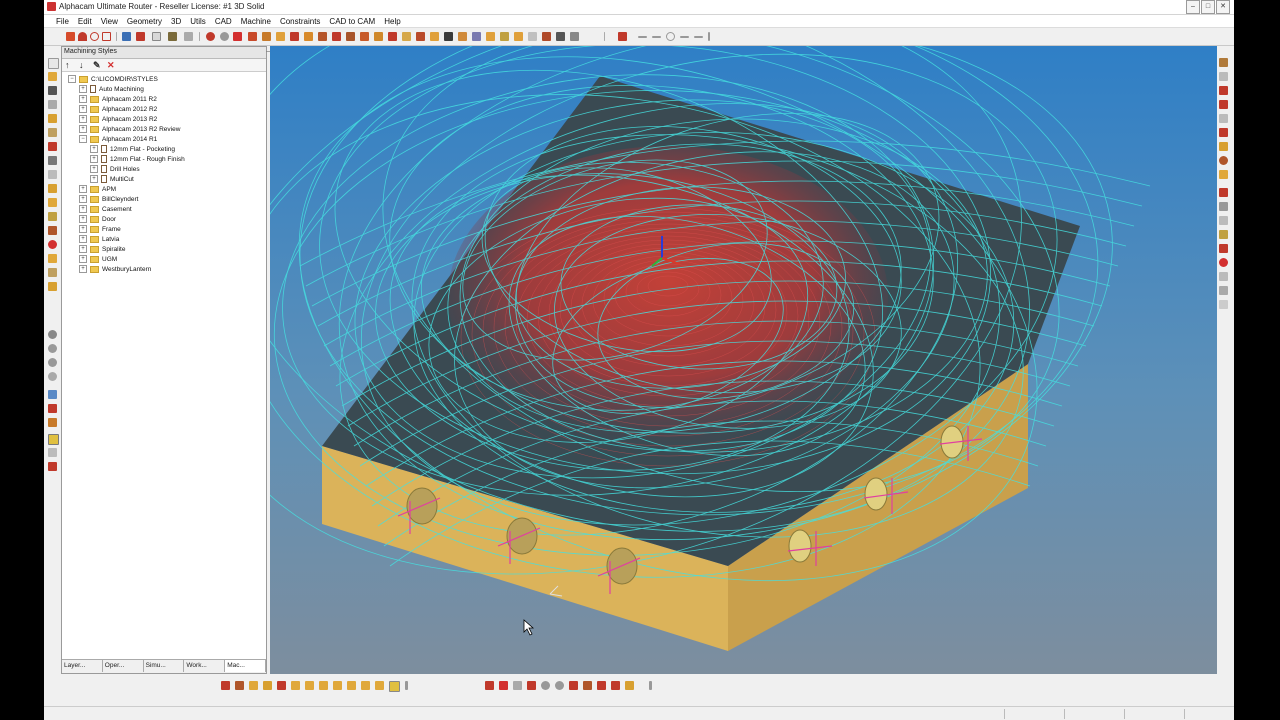 The width and height of the screenshot is (1280, 720). I want to click on measure-icon, so click(462, 36).